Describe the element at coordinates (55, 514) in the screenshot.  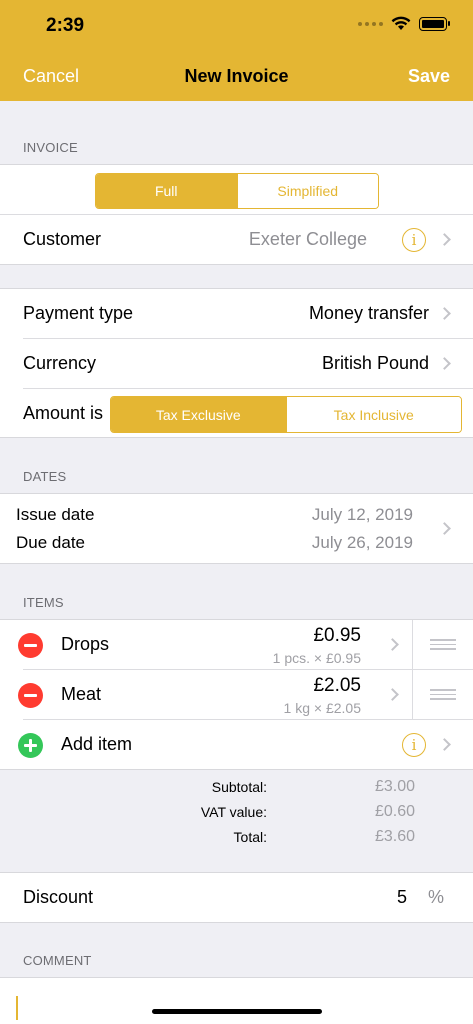
I see `issue-date-label: Issue date` at that location.